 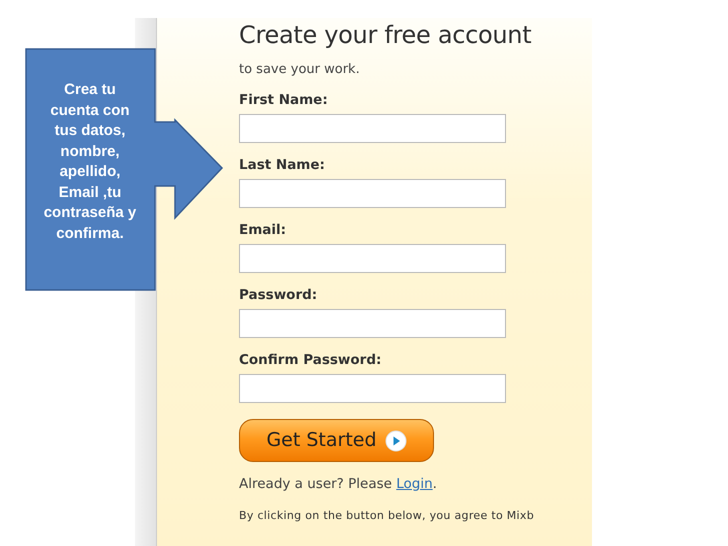 I want to click on field-label: Email:, so click(x=263, y=230).